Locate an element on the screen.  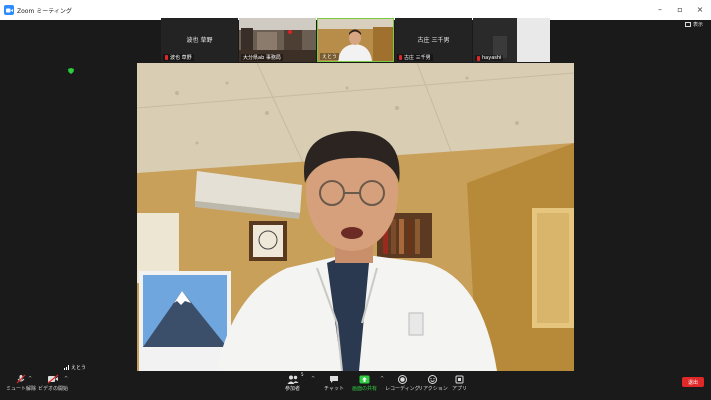
participant-tile: 古庄 三千男 古庄 三千男 is located at coordinates (433, 40).